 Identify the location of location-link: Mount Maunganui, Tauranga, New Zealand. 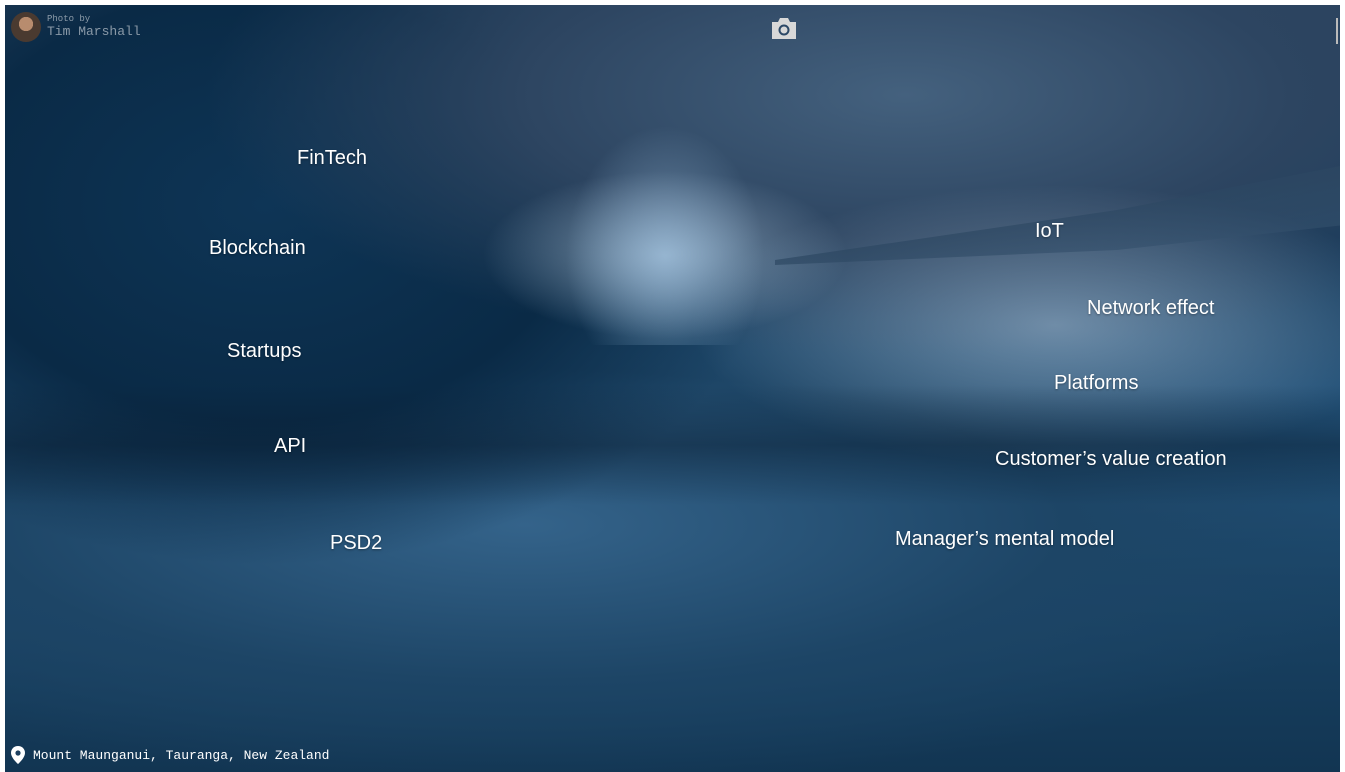
(170, 755).